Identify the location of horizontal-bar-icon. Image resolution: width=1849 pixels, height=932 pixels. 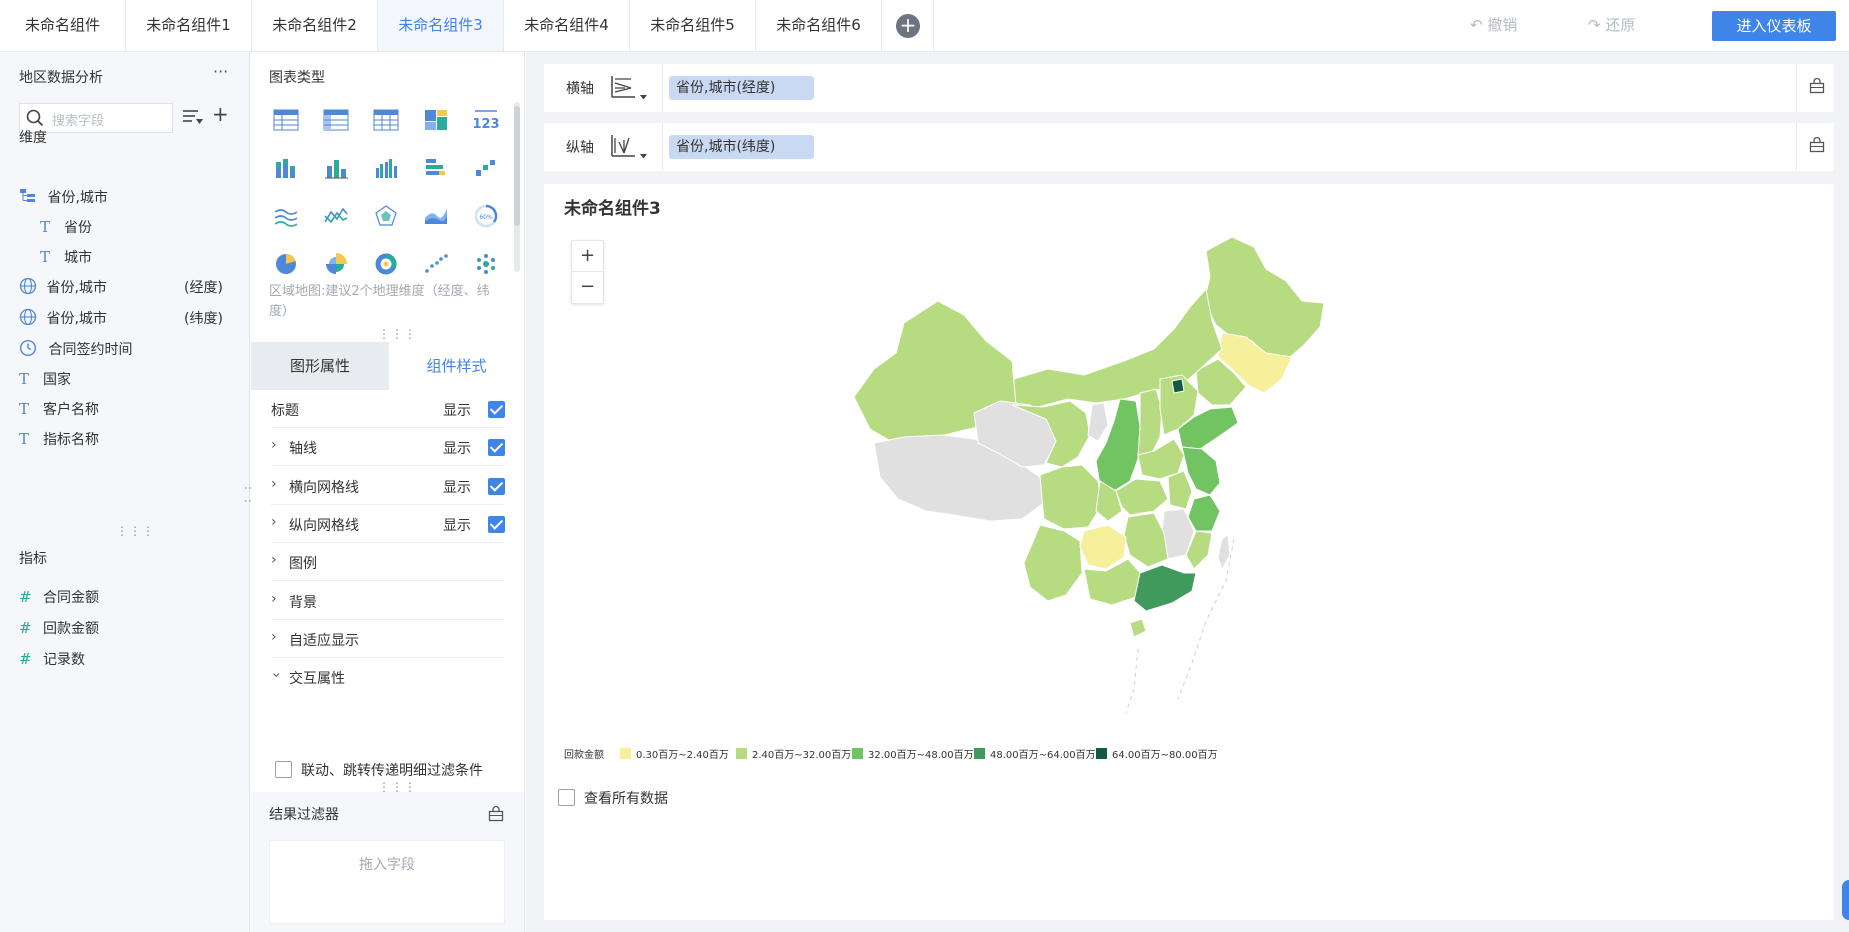
(436, 168).